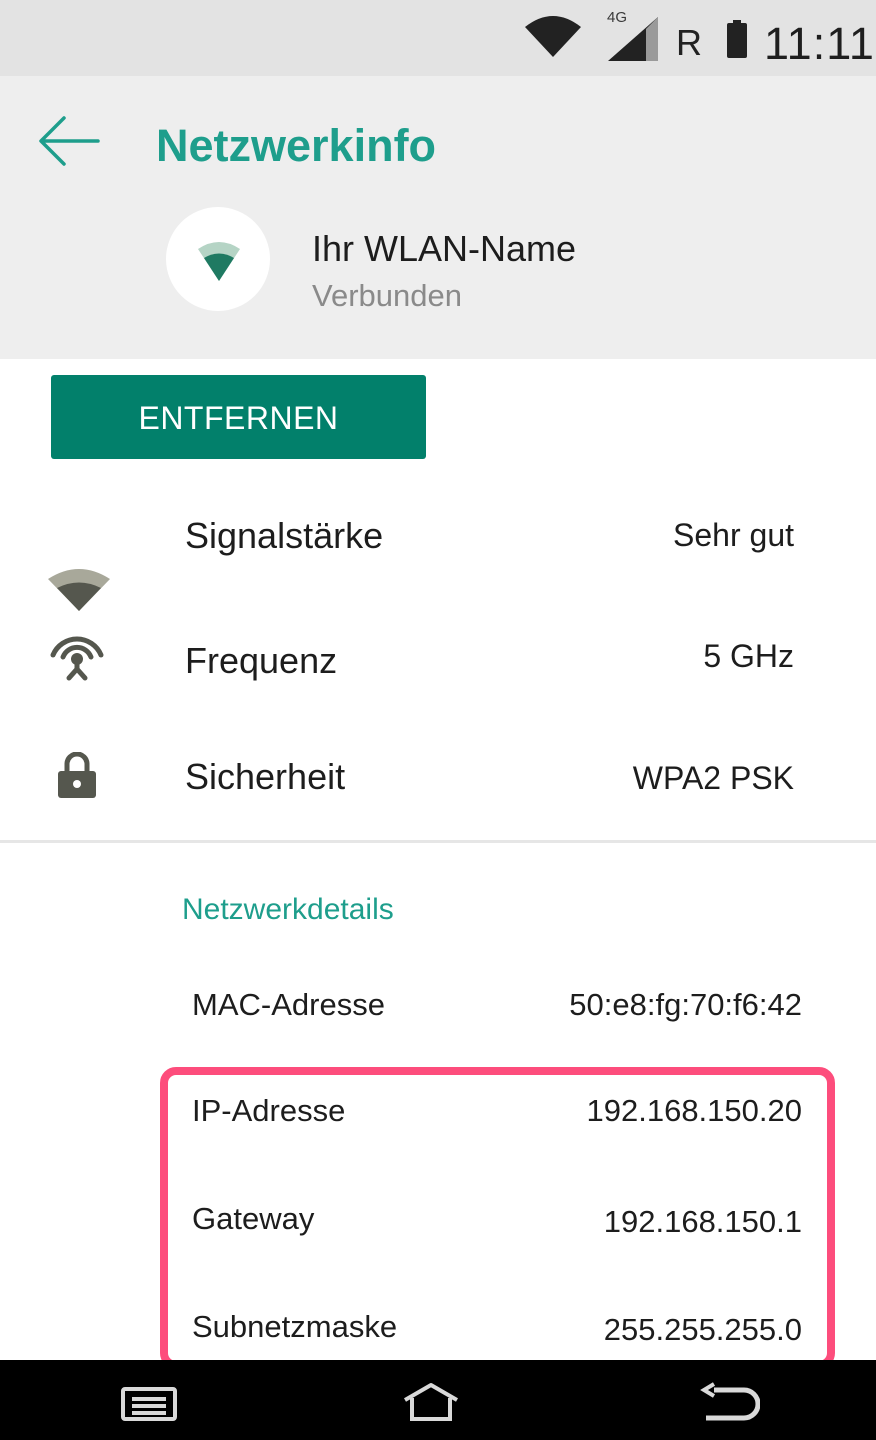  Describe the element at coordinates (730, 1402) in the screenshot. I see `back-icon` at that location.